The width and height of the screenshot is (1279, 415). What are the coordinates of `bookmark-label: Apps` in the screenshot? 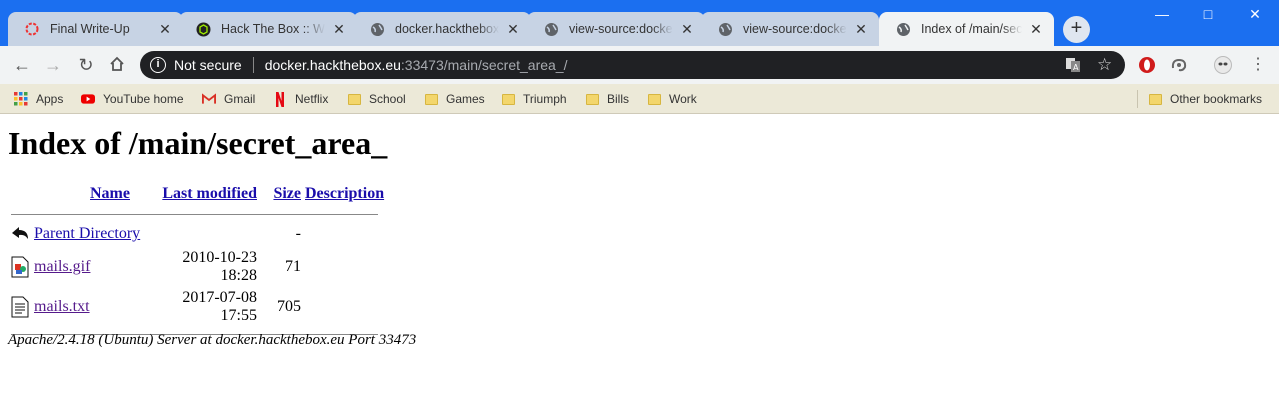 It's located at (50, 99).